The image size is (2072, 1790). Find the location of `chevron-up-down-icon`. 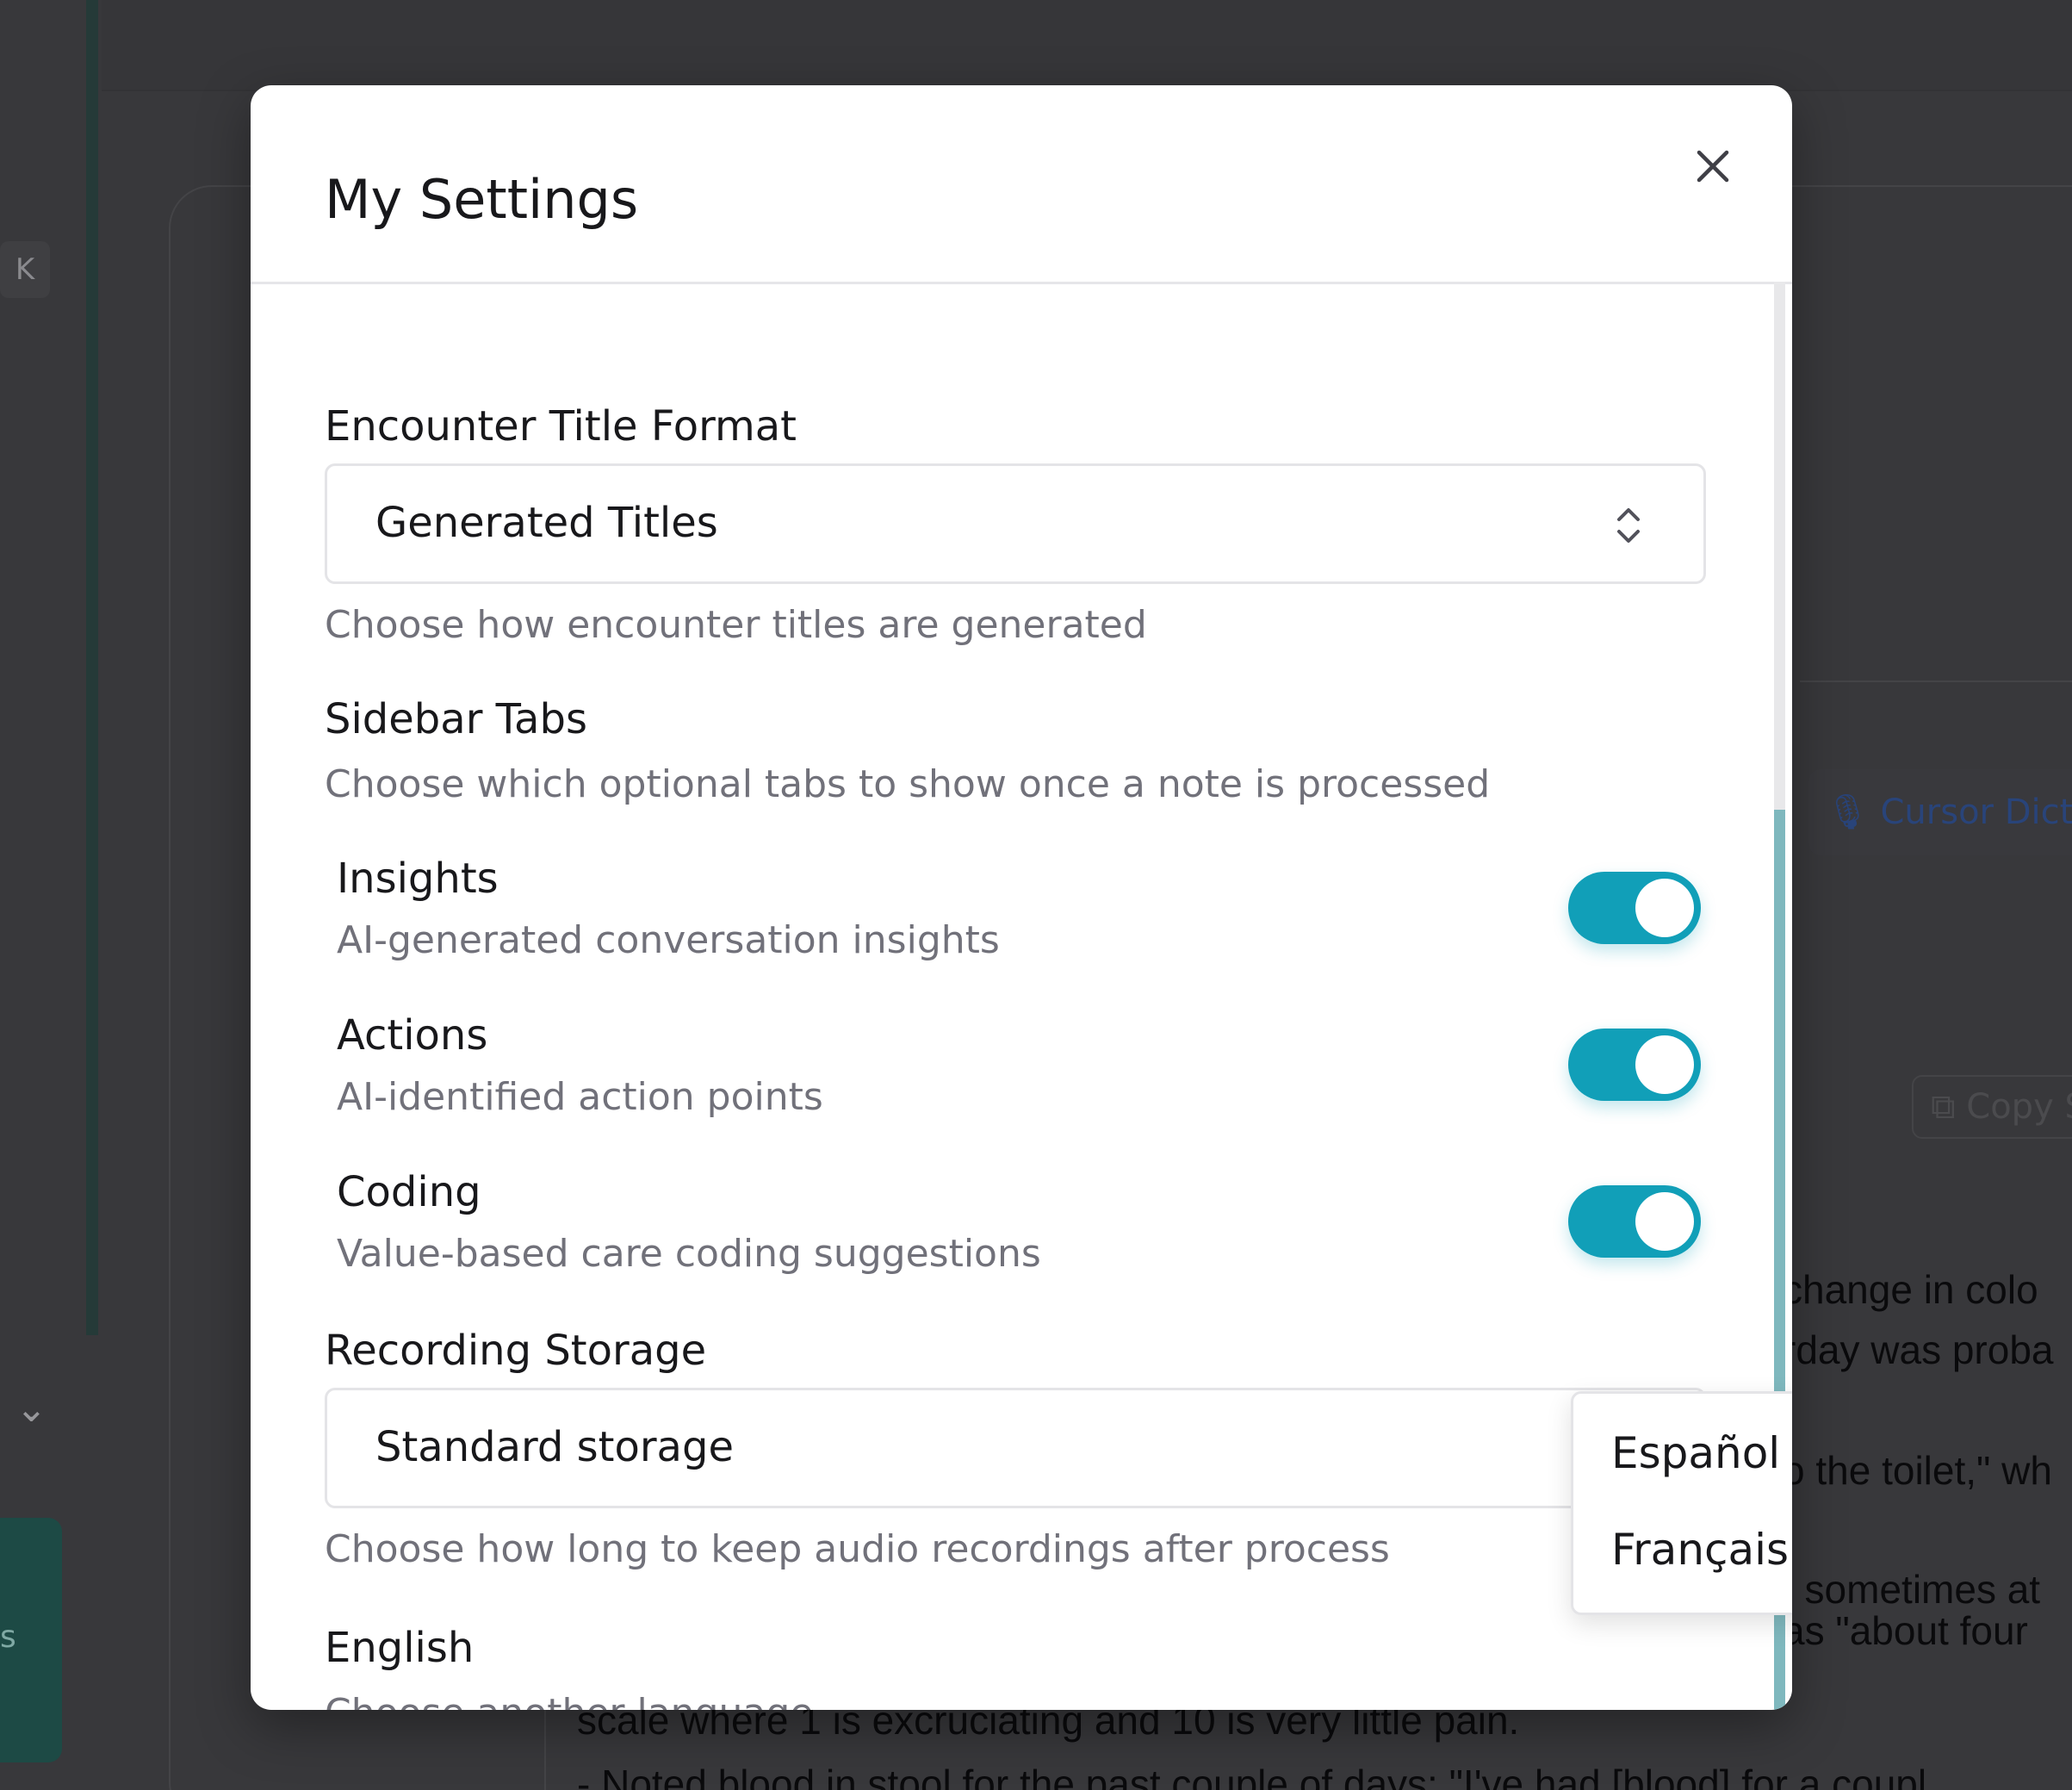

chevron-up-down-icon is located at coordinates (1628, 525).